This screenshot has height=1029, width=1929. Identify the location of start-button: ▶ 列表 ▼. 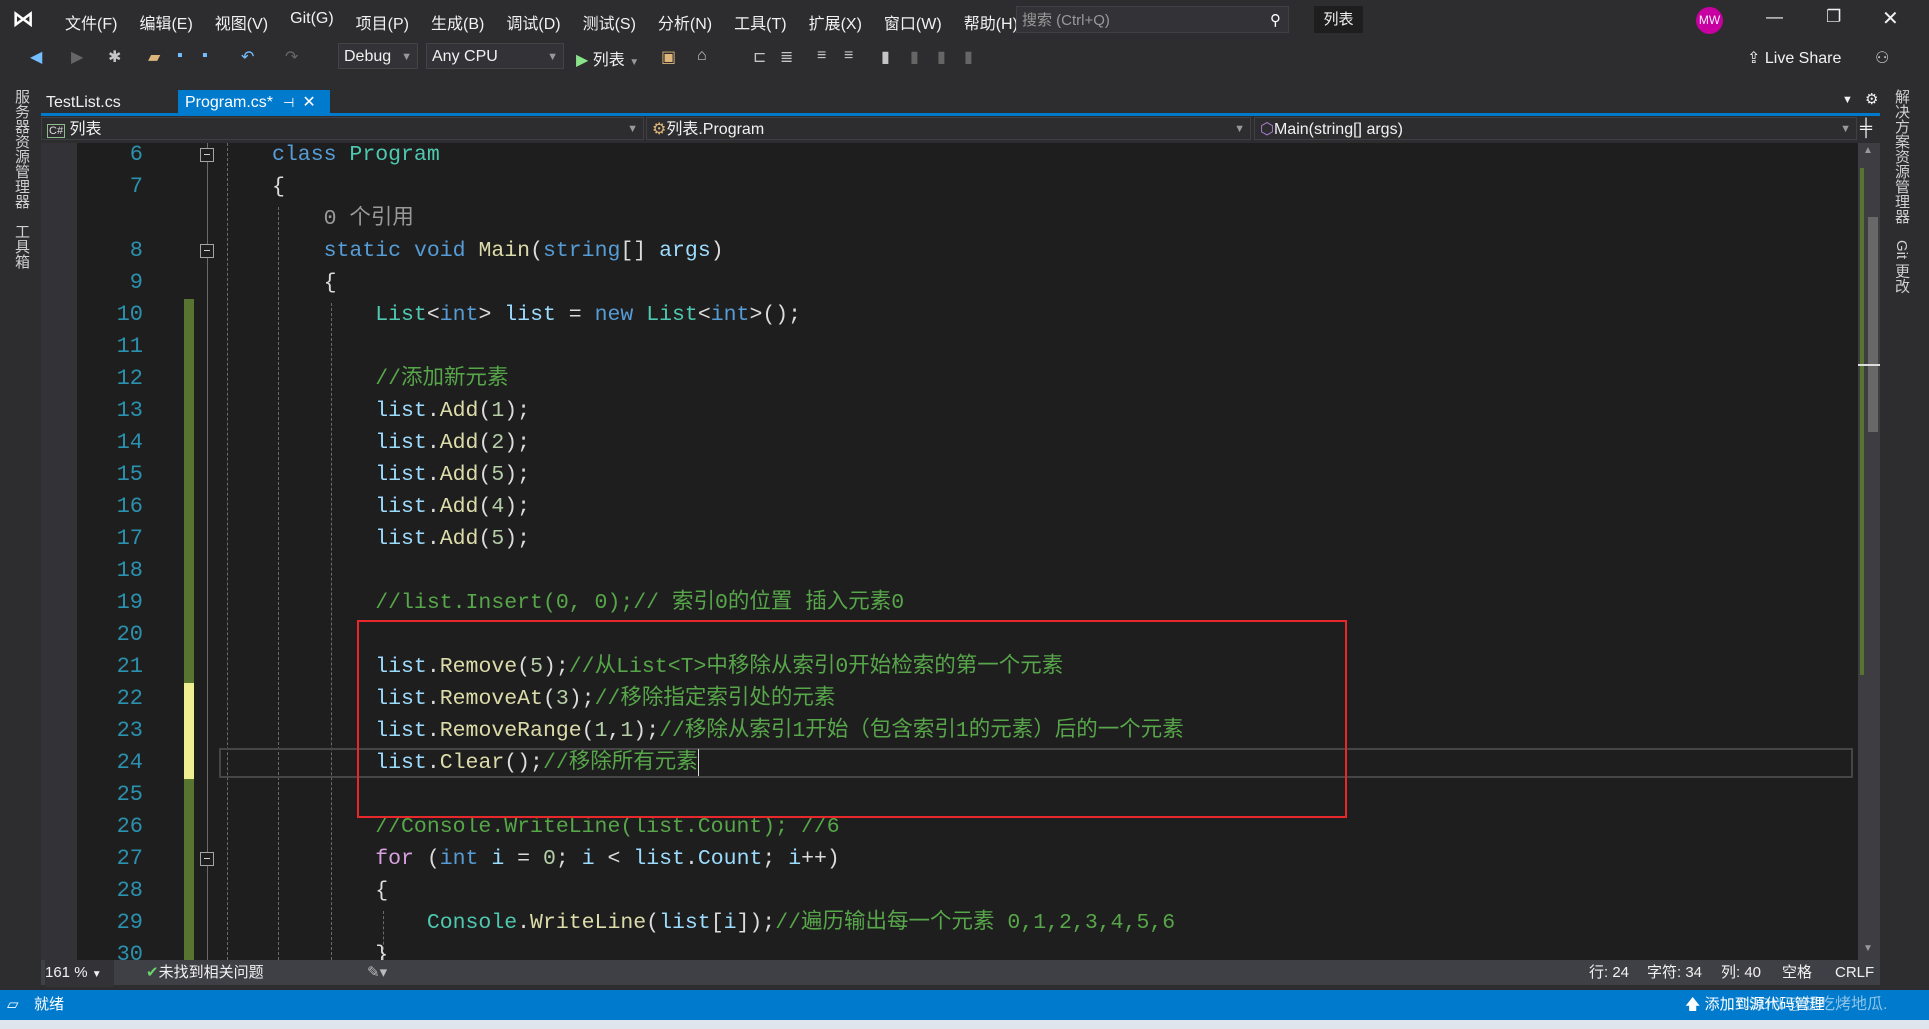
(607, 58).